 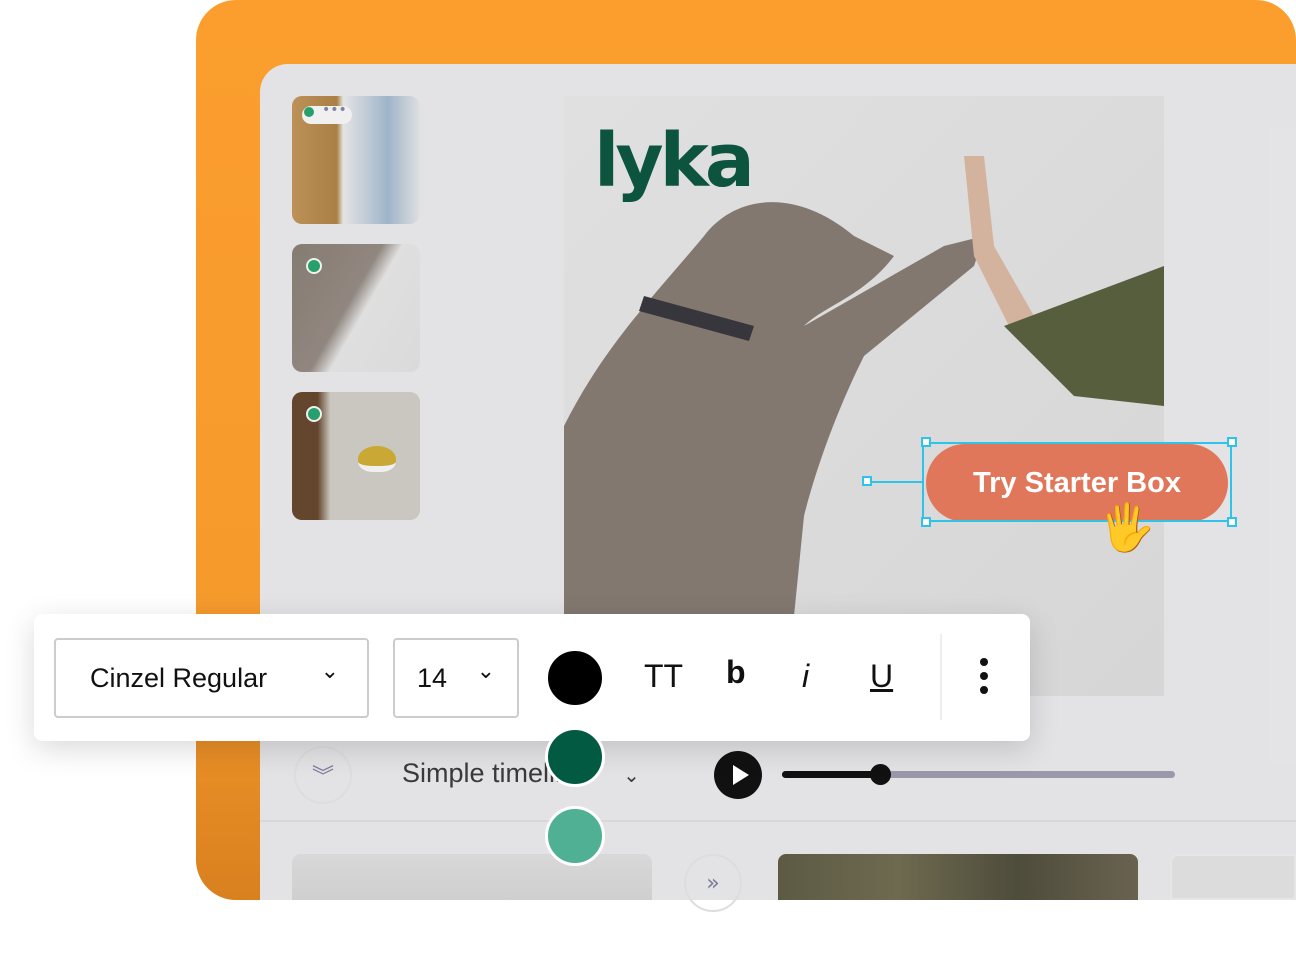 I want to click on color-swatch-dark-green, so click(x=575, y=757).